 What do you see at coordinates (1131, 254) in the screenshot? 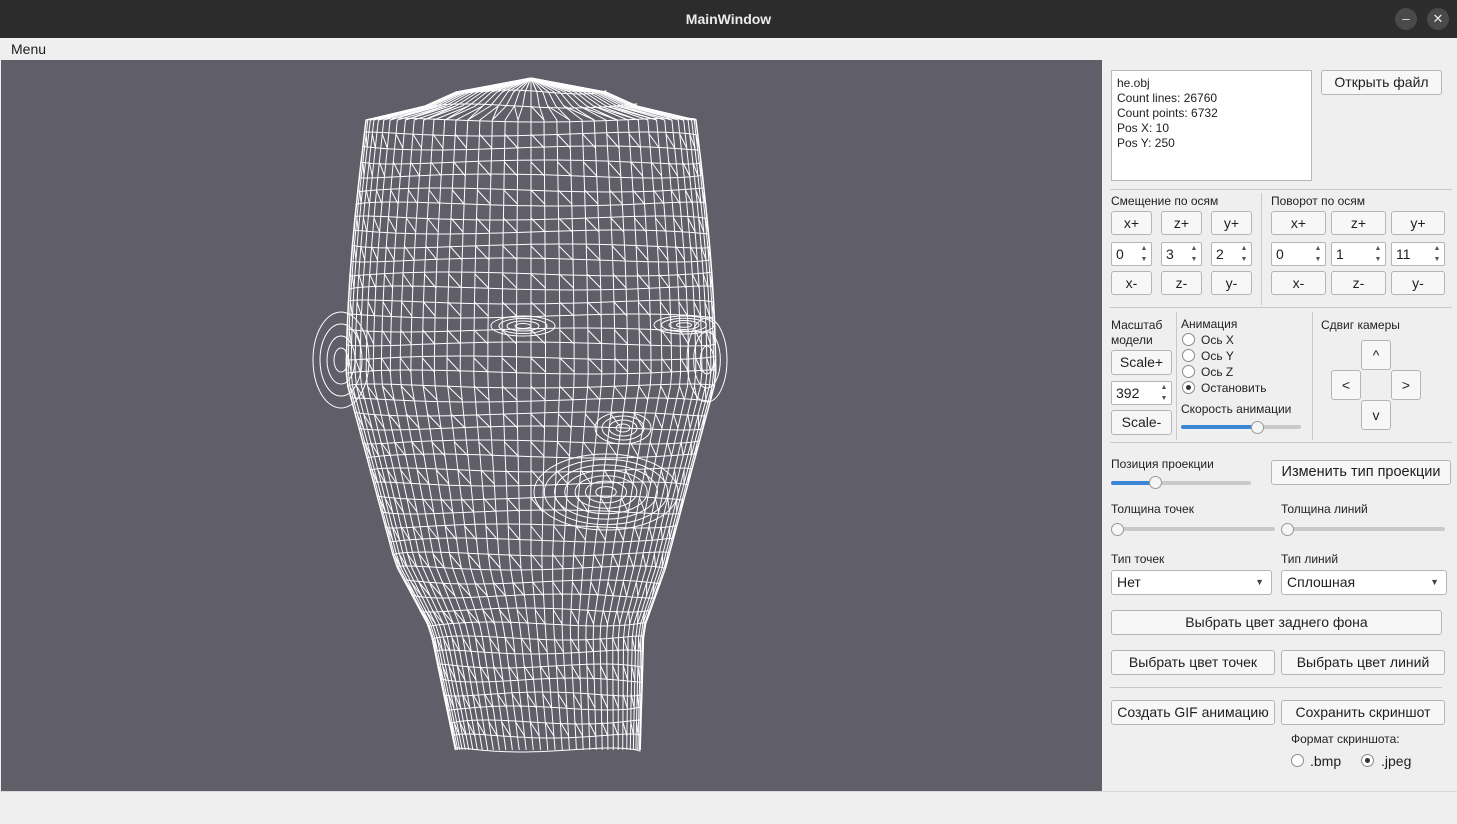
I see `translate-x-spinbox: 0 ▲ ▼` at bounding box center [1131, 254].